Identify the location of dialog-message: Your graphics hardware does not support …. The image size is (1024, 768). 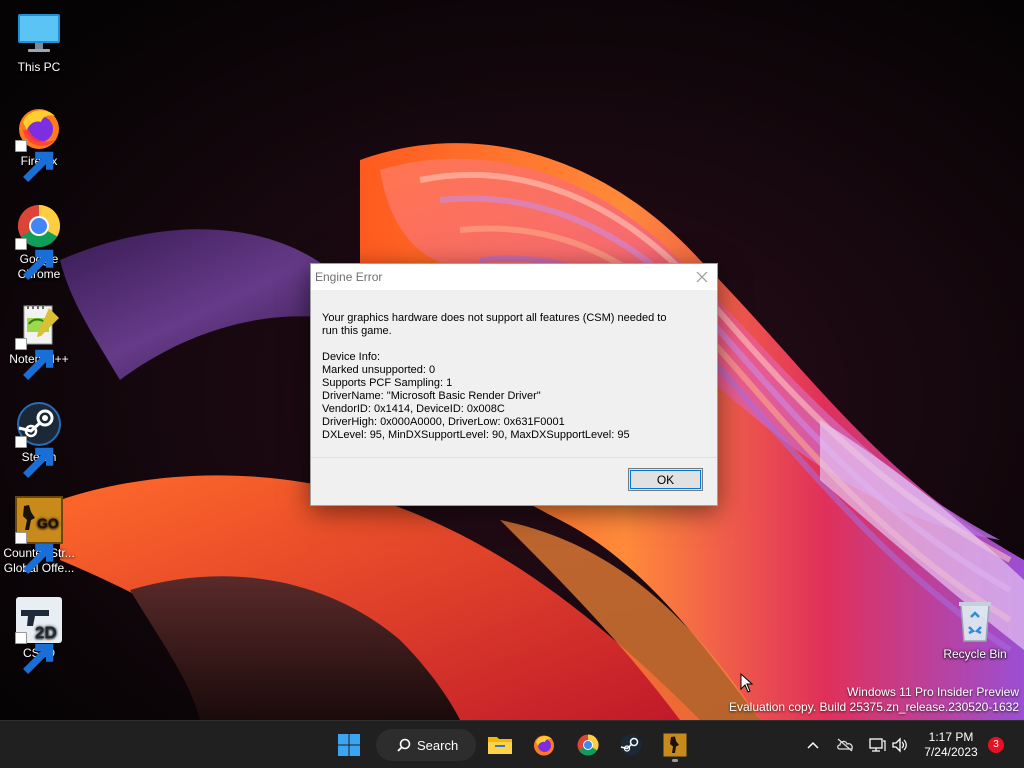
(514, 366).